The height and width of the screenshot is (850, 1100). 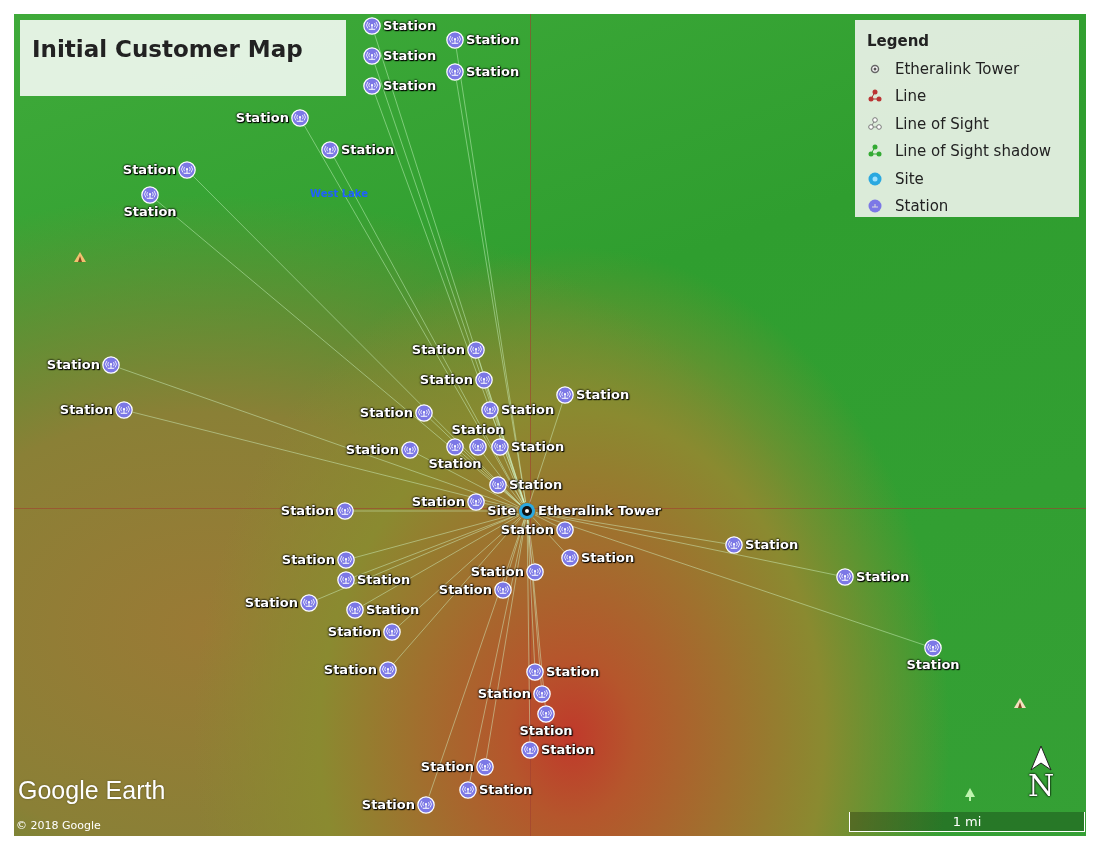 What do you see at coordinates (501, 511) in the screenshot?
I see `site-label: Site` at bounding box center [501, 511].